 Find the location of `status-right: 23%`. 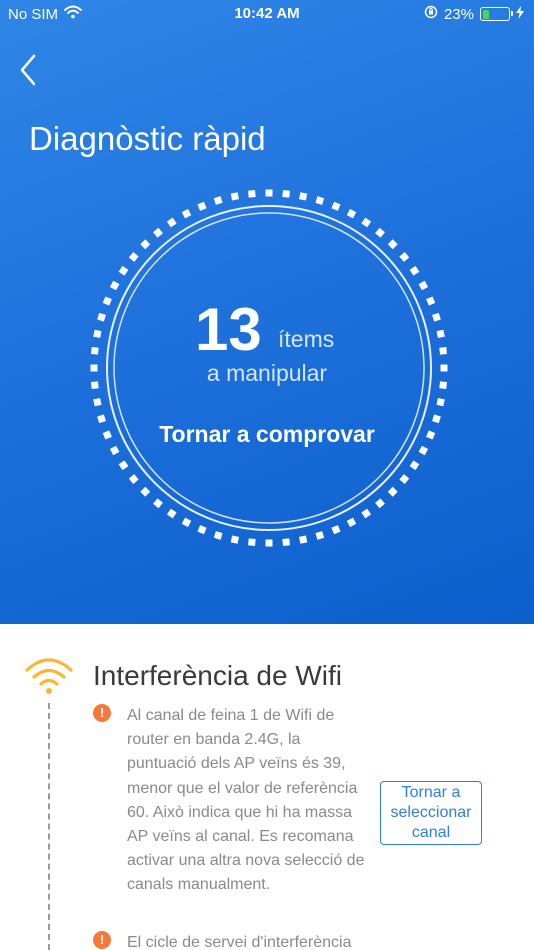

status-right: 23% is located at coordinates (474, 14).